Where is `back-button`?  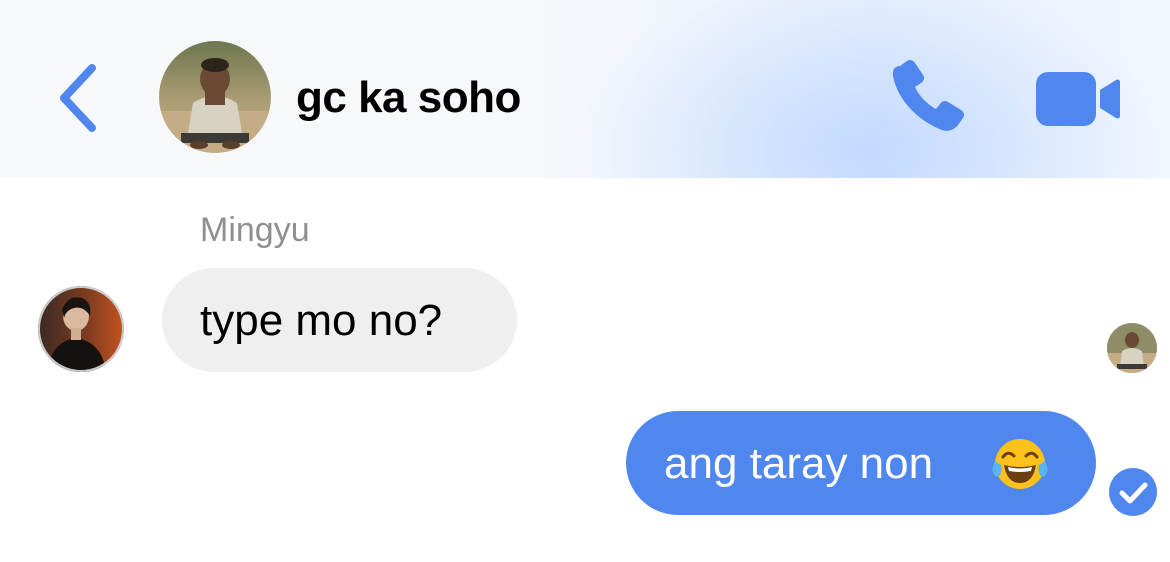 back-button is located at coordinates (80, 98).